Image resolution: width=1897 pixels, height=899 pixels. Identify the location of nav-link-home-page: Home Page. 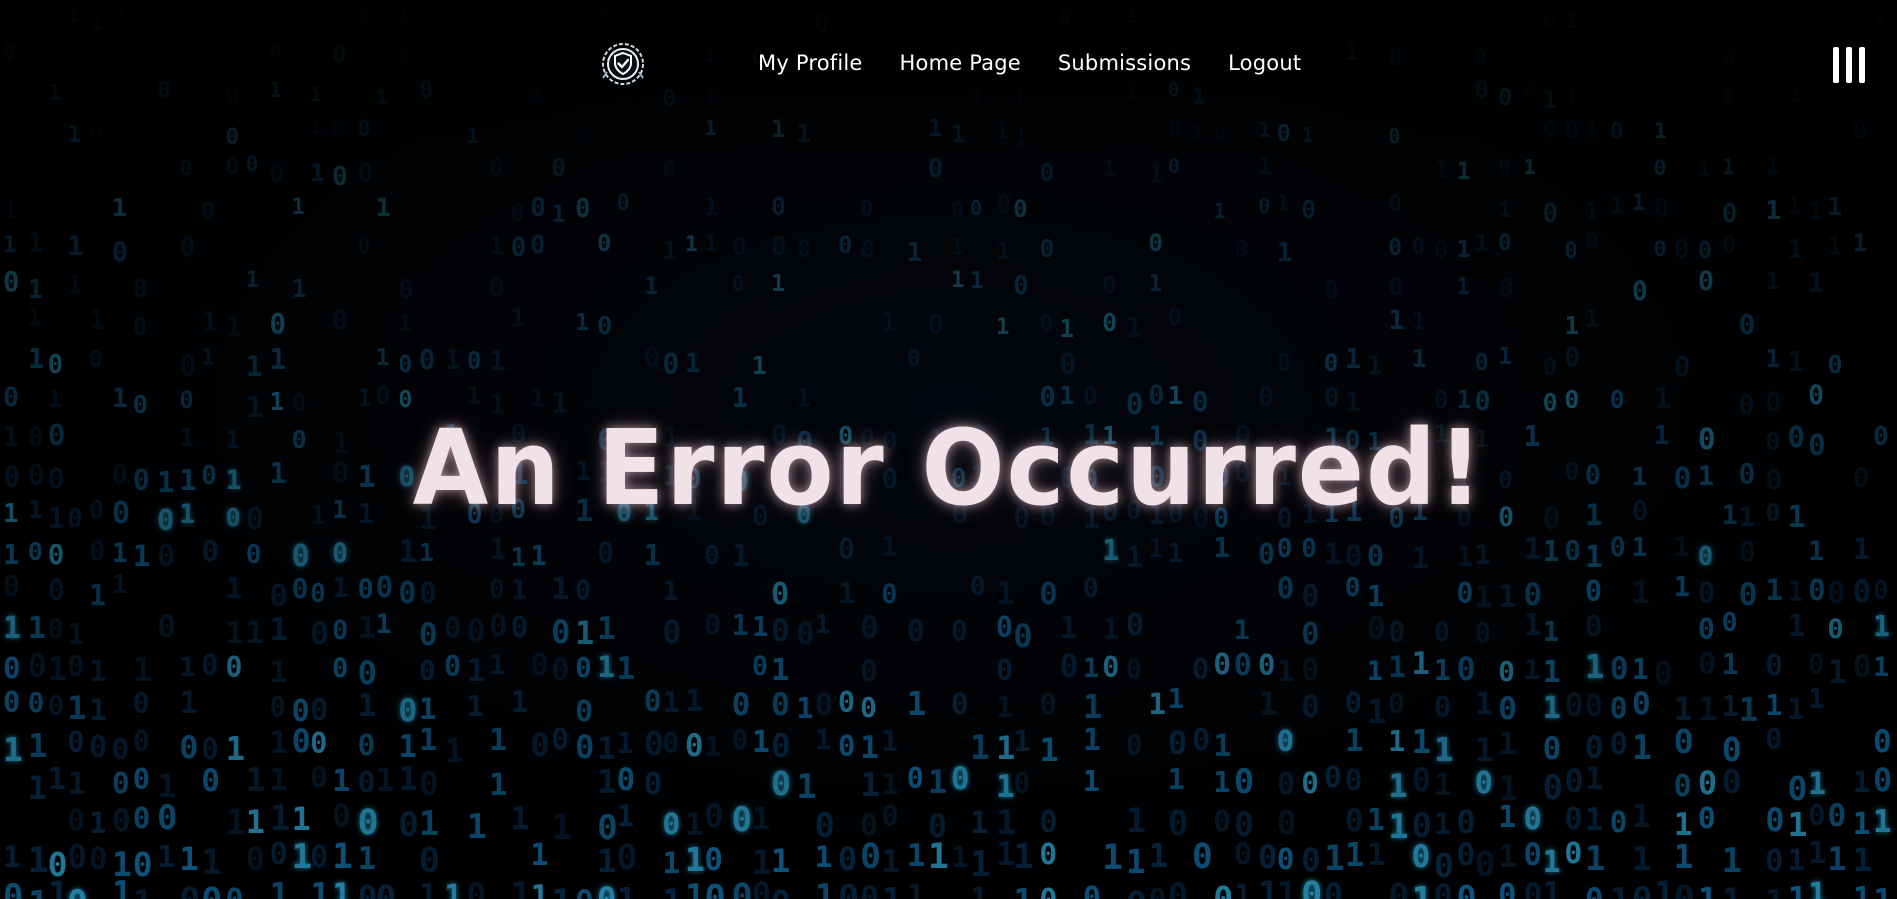
(960, 63).